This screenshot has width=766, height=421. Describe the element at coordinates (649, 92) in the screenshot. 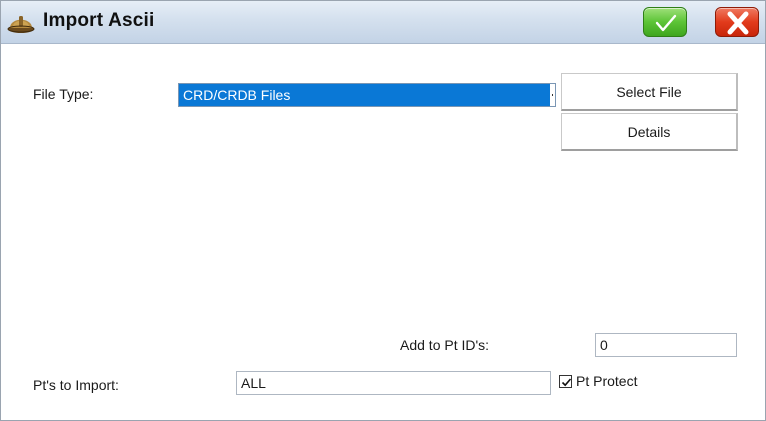

I see `select-file-button: Select File` at that location.